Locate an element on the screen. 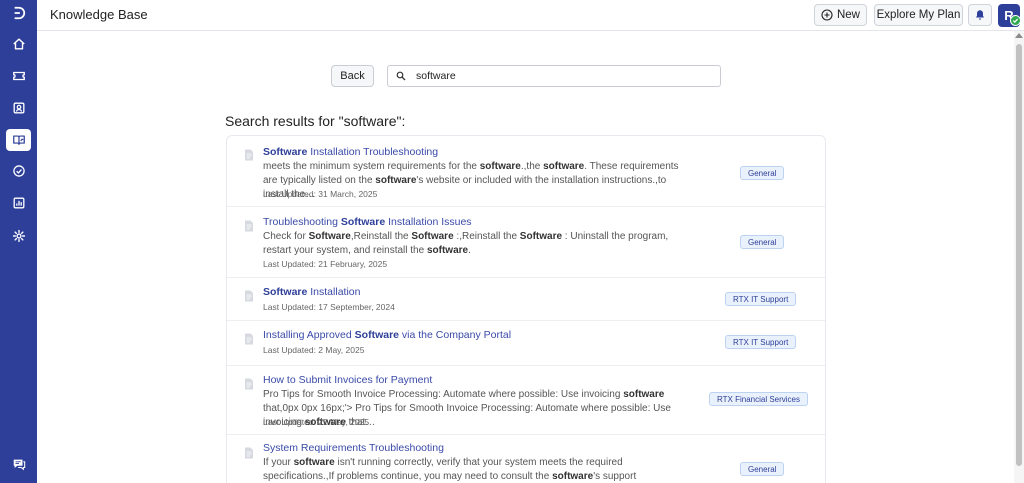  app-logo is located at coordinates (18, 13).